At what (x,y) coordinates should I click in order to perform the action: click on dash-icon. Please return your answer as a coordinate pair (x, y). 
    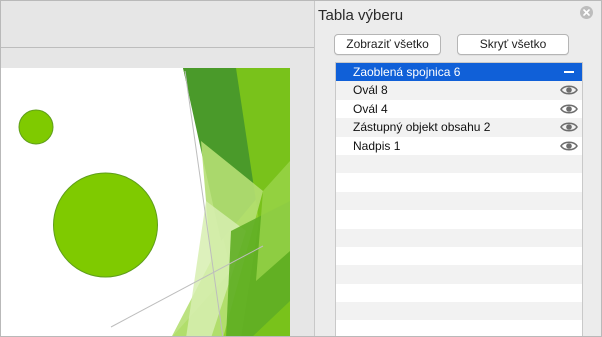
    Looking at the image, I should click on (569, 72).